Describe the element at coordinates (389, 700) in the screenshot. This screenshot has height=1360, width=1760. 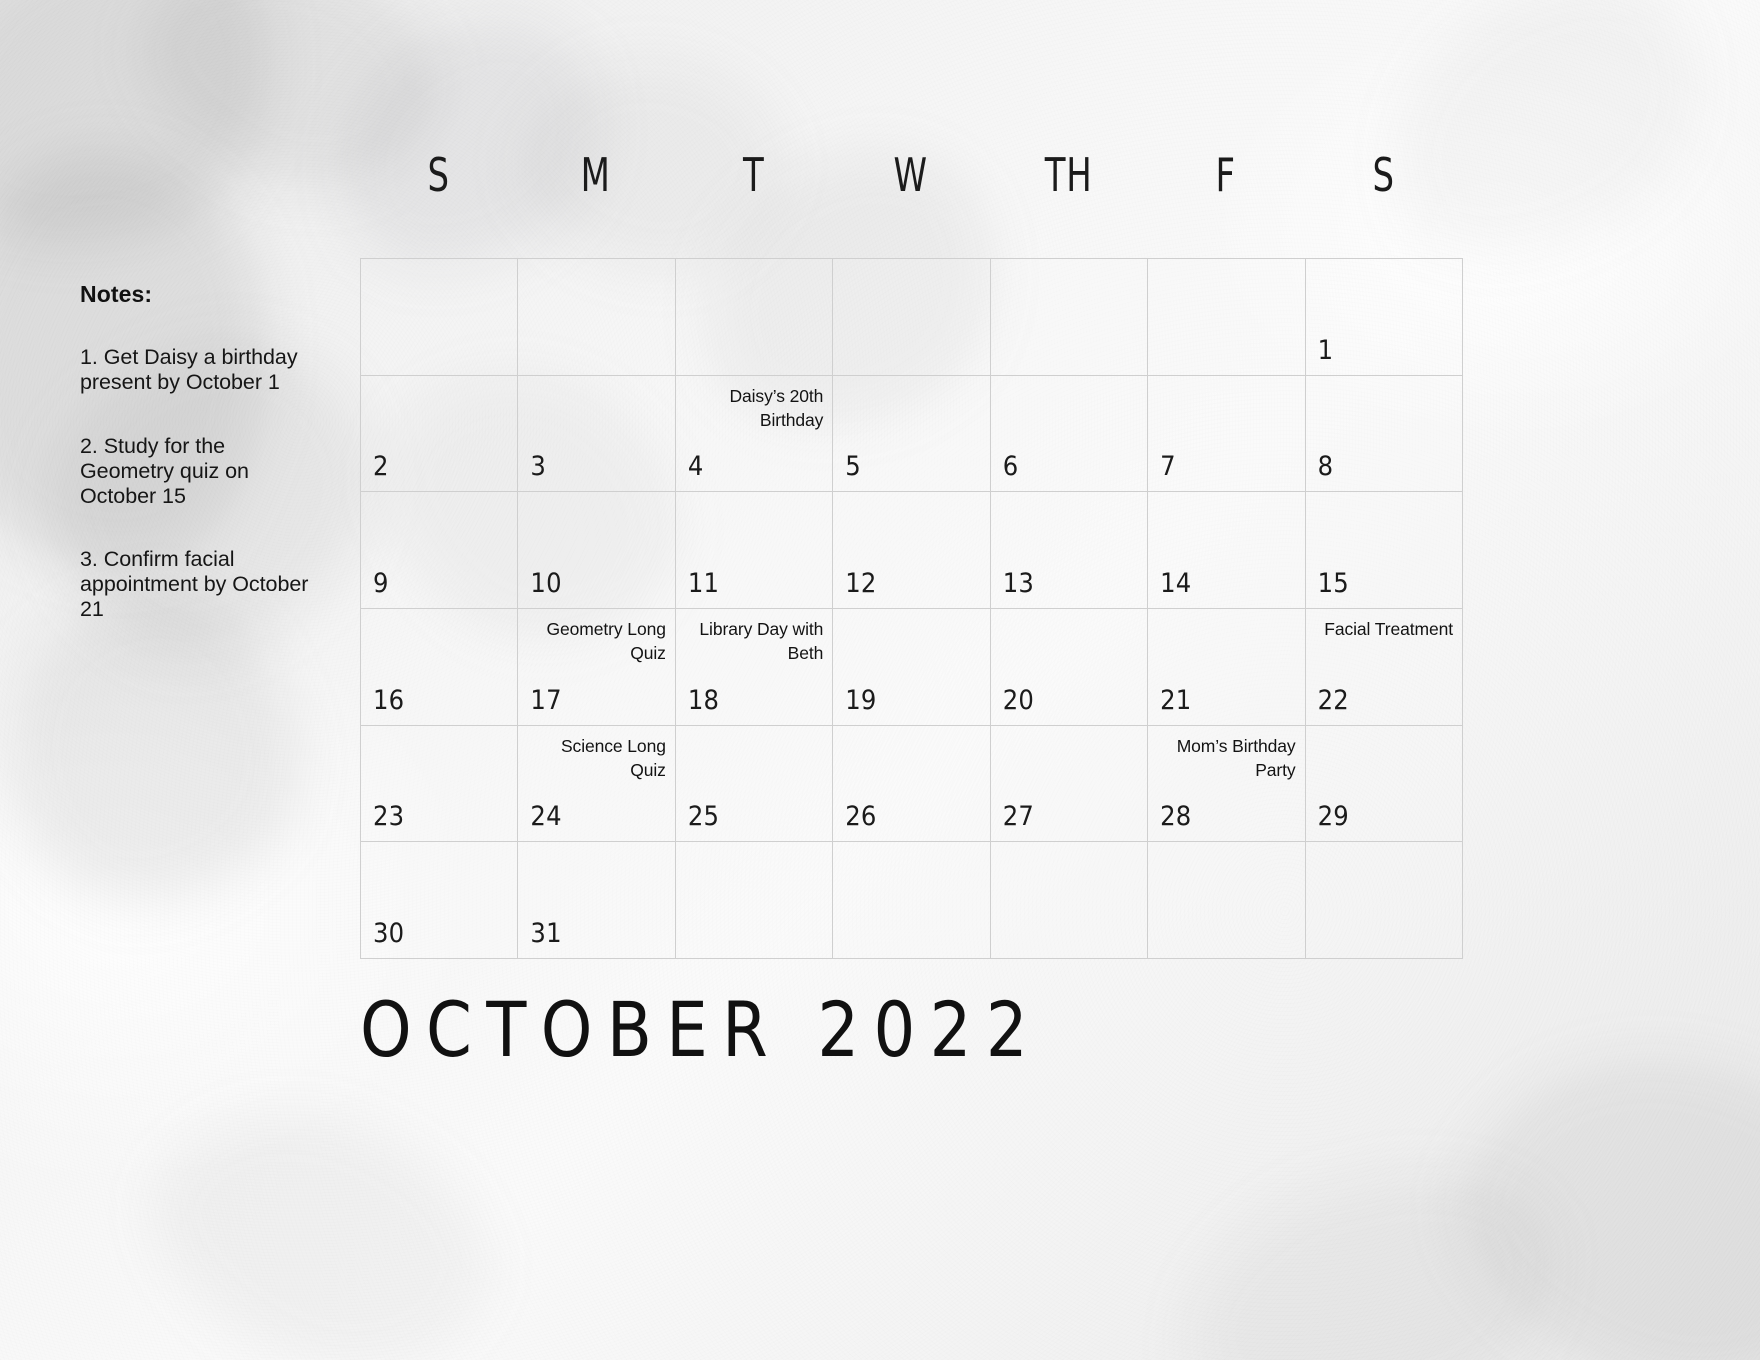
I see `calendar-day-number: 16` at that location.